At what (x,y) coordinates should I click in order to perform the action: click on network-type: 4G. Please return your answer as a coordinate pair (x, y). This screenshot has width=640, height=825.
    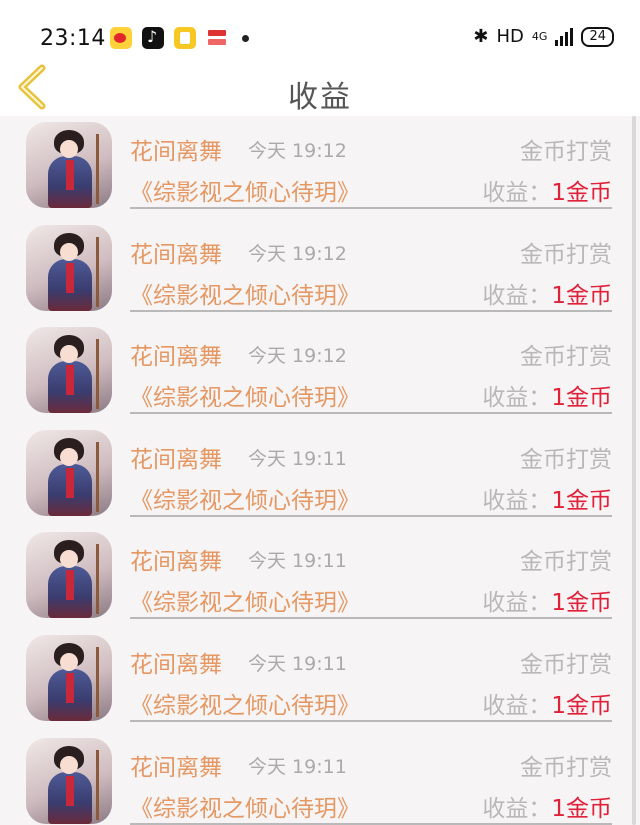
    Looking at the image, I should click on (539, 36).